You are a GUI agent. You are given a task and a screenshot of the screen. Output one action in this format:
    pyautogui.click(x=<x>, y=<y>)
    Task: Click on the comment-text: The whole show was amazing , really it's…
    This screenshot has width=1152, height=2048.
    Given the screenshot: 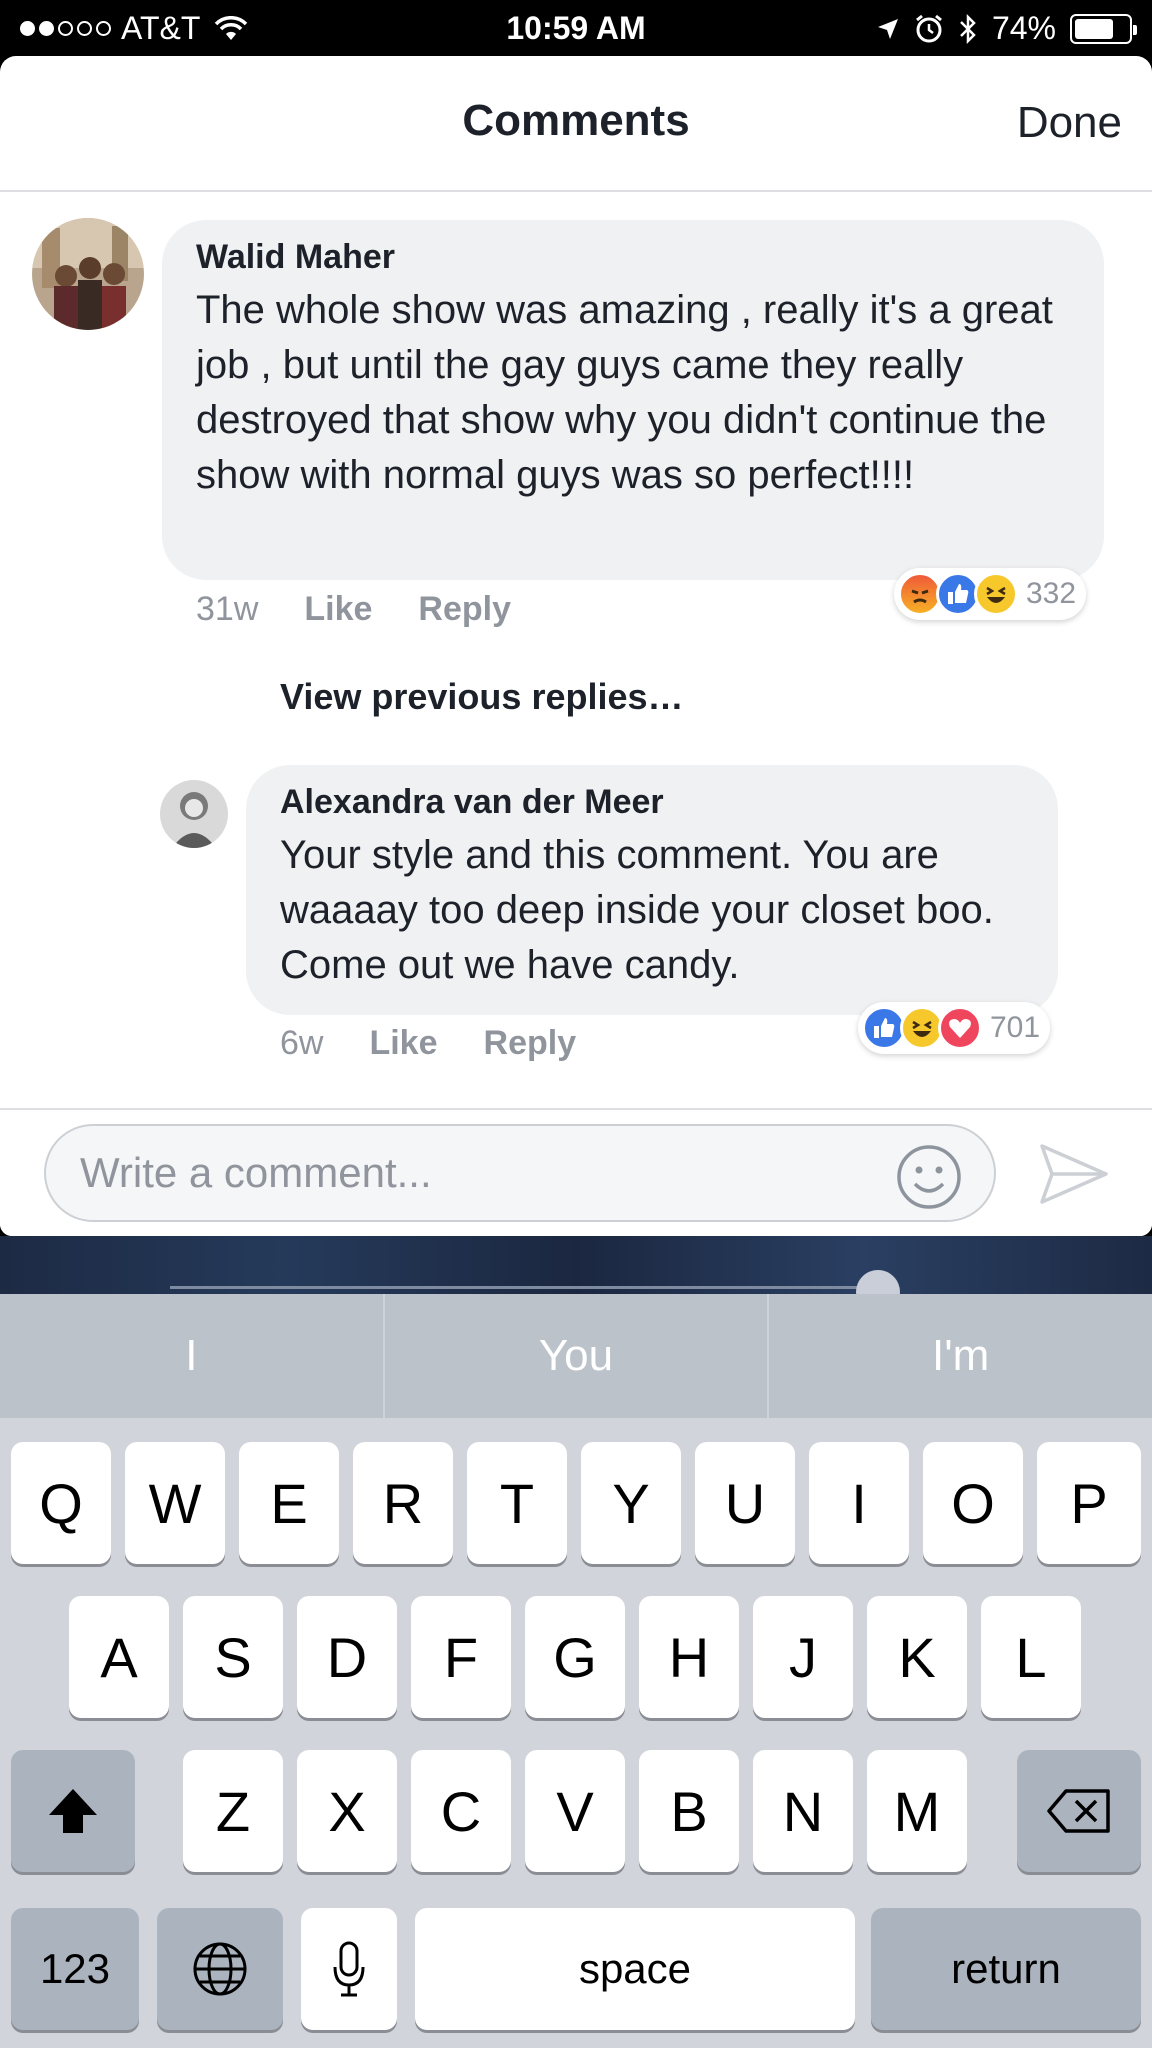 What is the action you would take?
    pyautogui.click(x=624, y=392)
    